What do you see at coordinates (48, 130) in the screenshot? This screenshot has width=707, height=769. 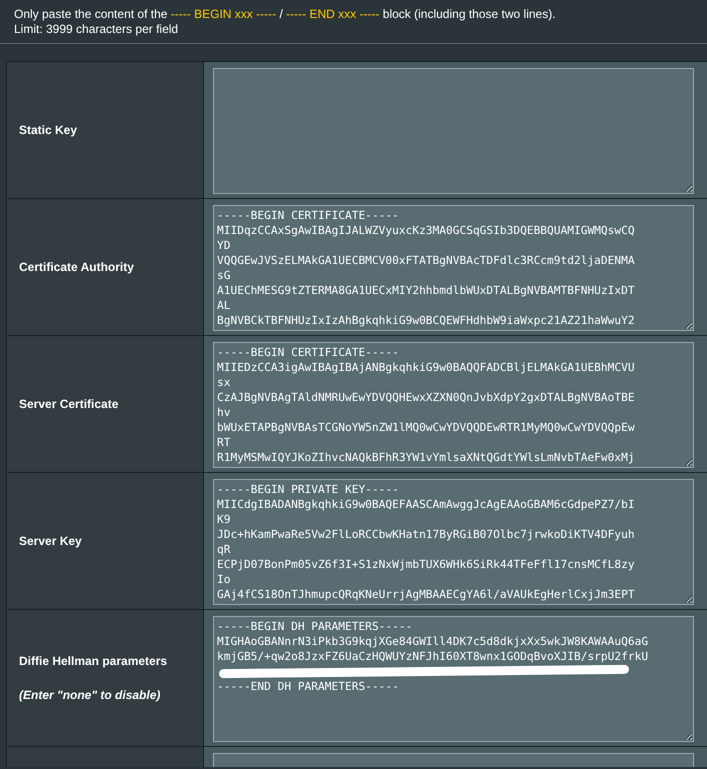 I see `field-label: Static Key` at bounding box center [48, 130].